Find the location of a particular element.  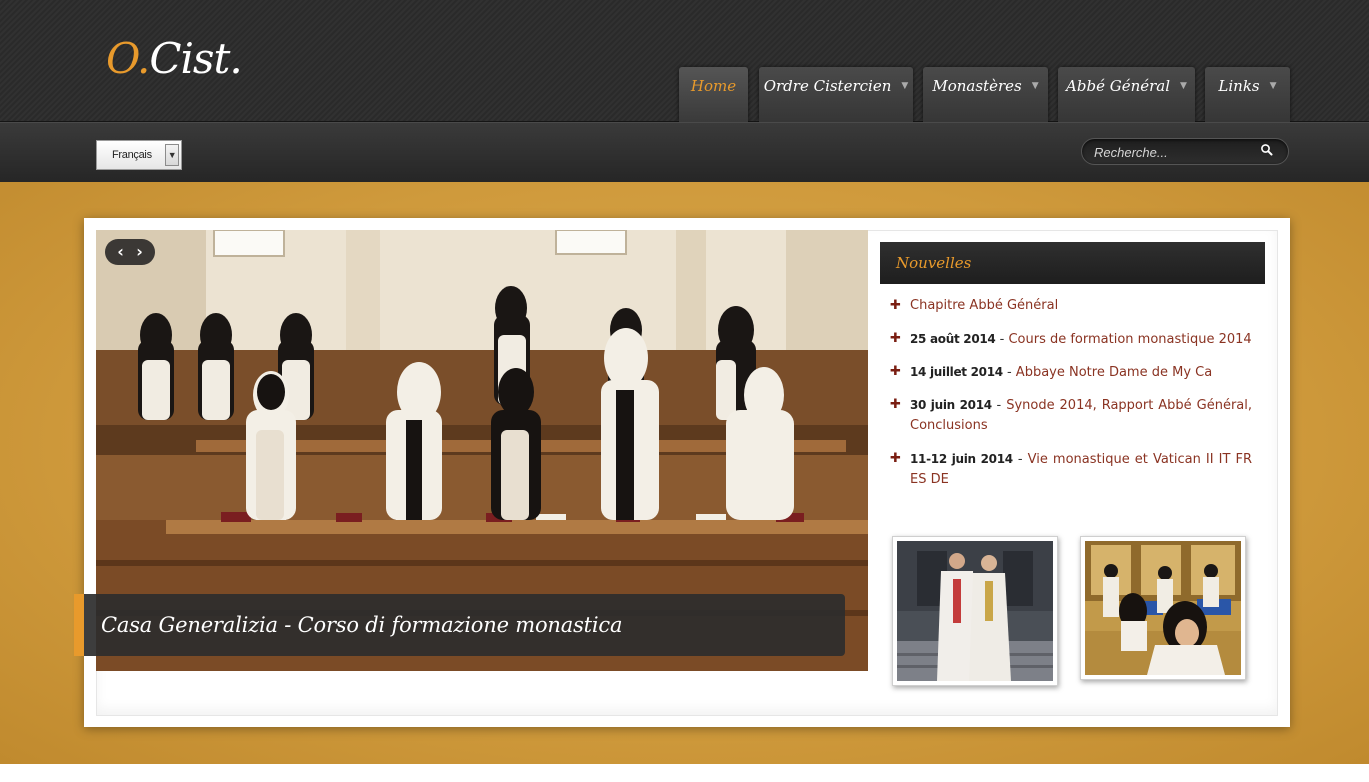

nav-monasteres-label: Monastères is located at coordinates (977, 86).